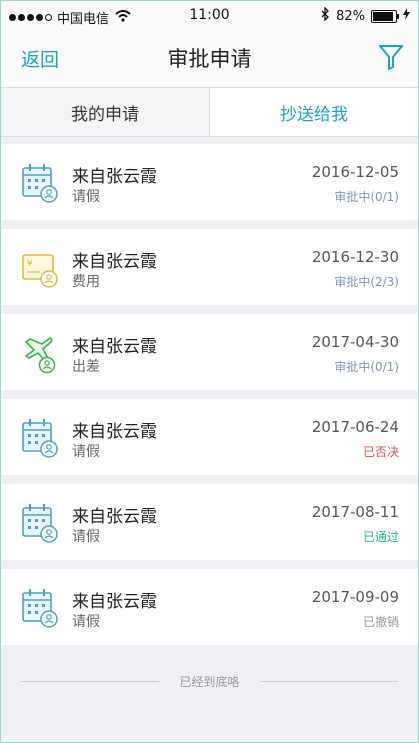 Image resolution: width=419 pixels, height=743 pixels. Describe the element at coordinates (365, 15) in the screenshot. I see `battery-area: 82%` at that location.